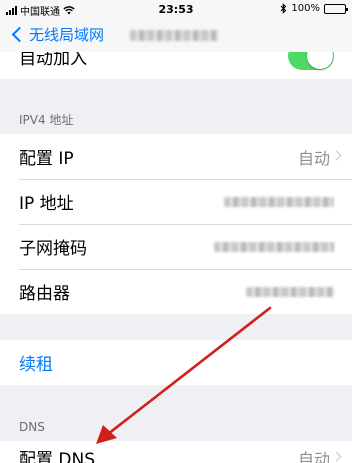 The height and width of the screenshot is (463, 352). Describe the element at coordinates (53, 249) in the screenshot. I see `subnet-mask-label: 子网掩码` at that location.